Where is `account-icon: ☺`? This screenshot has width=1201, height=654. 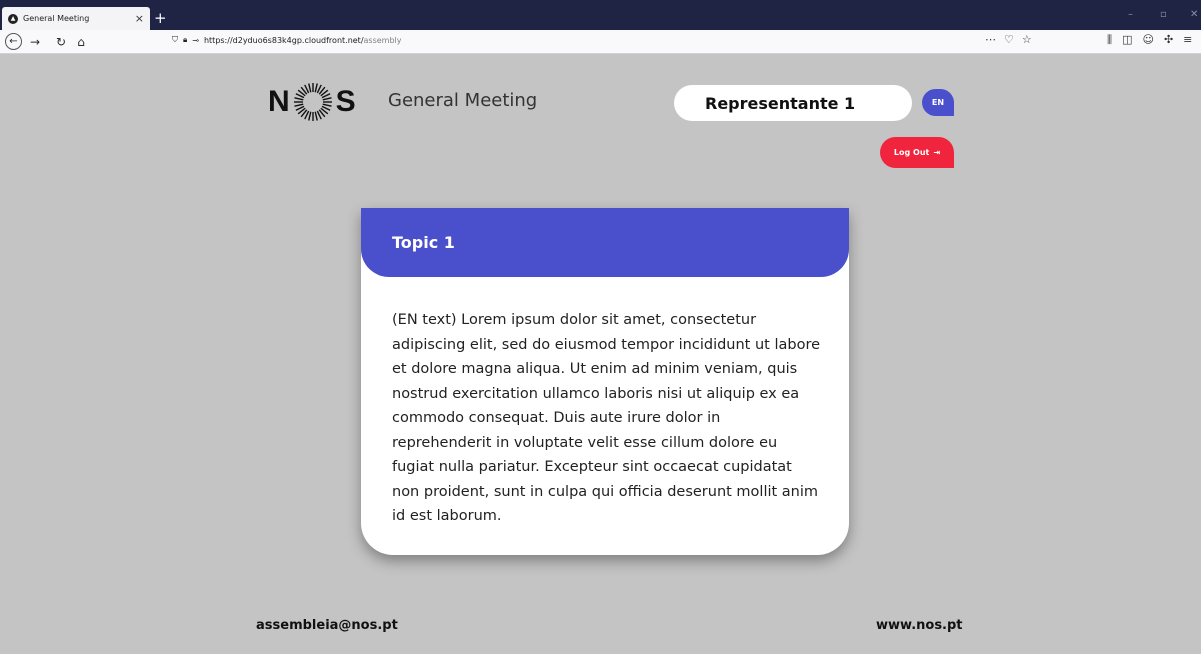 account-icon: ☺ is located at coordinates (1147, 40).